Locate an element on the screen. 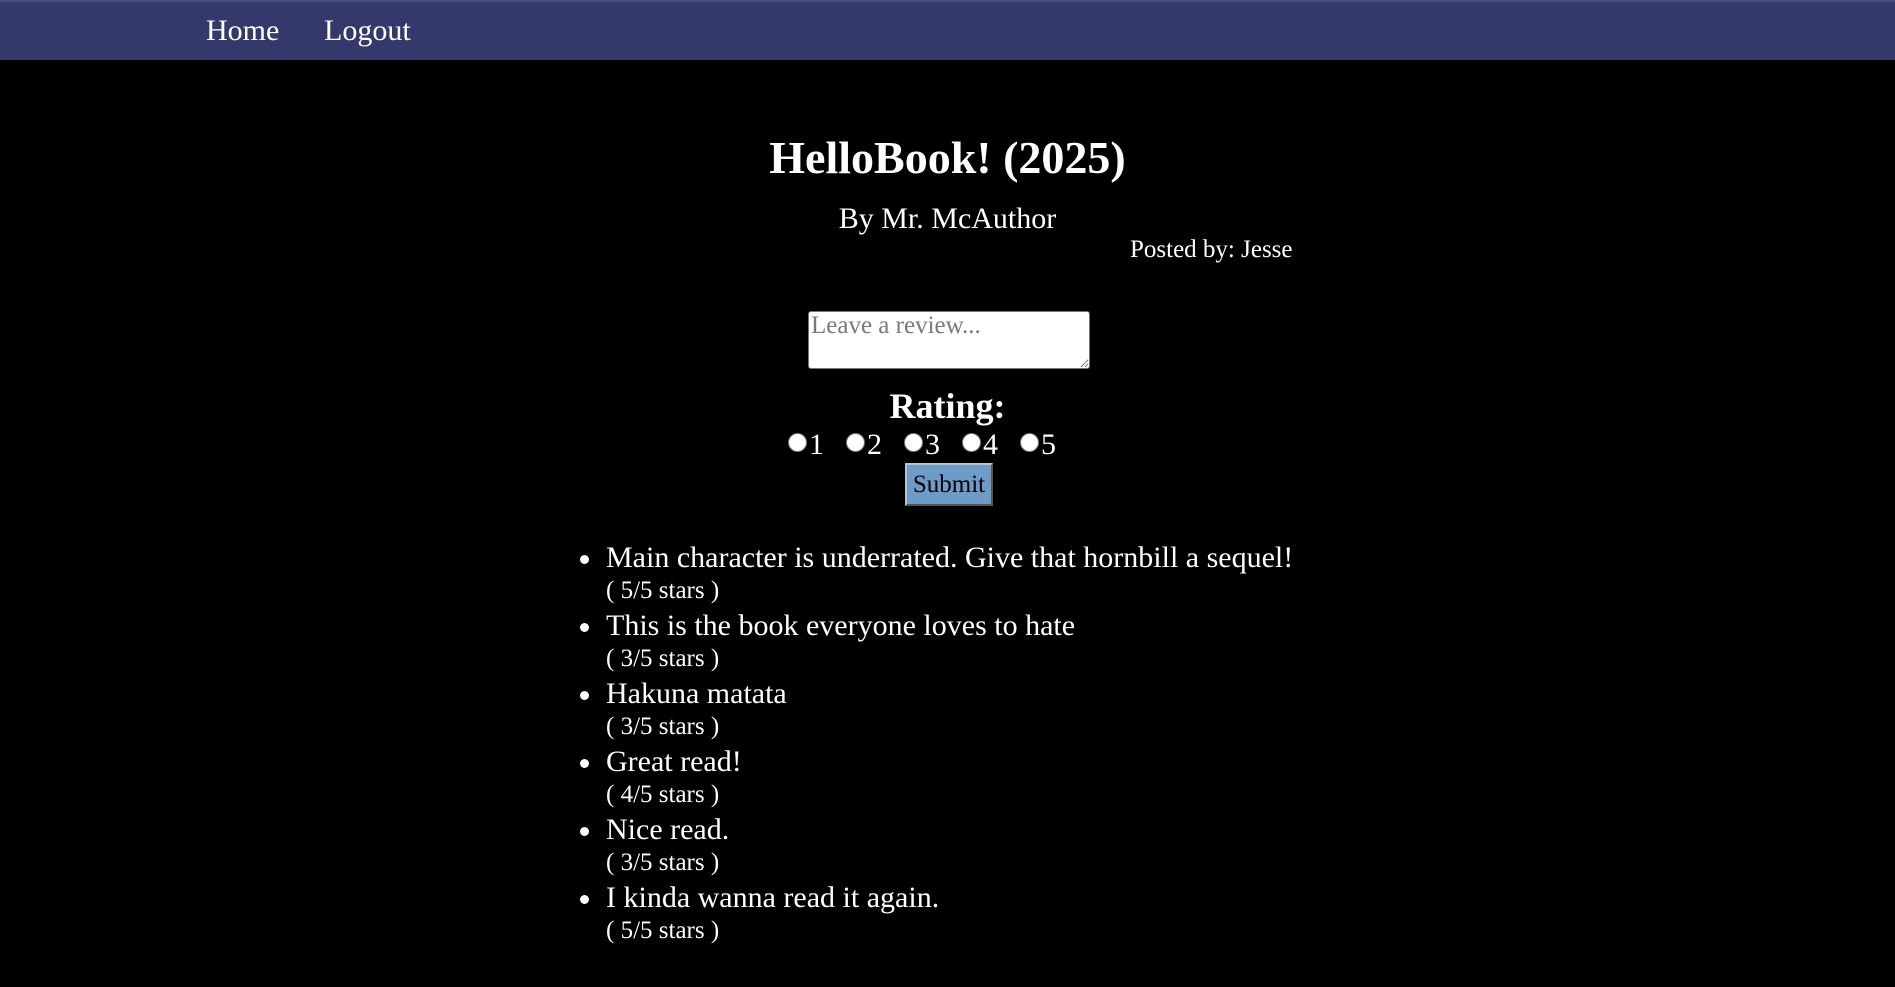  review-text: Great read! is located at coordinates (674, 761).